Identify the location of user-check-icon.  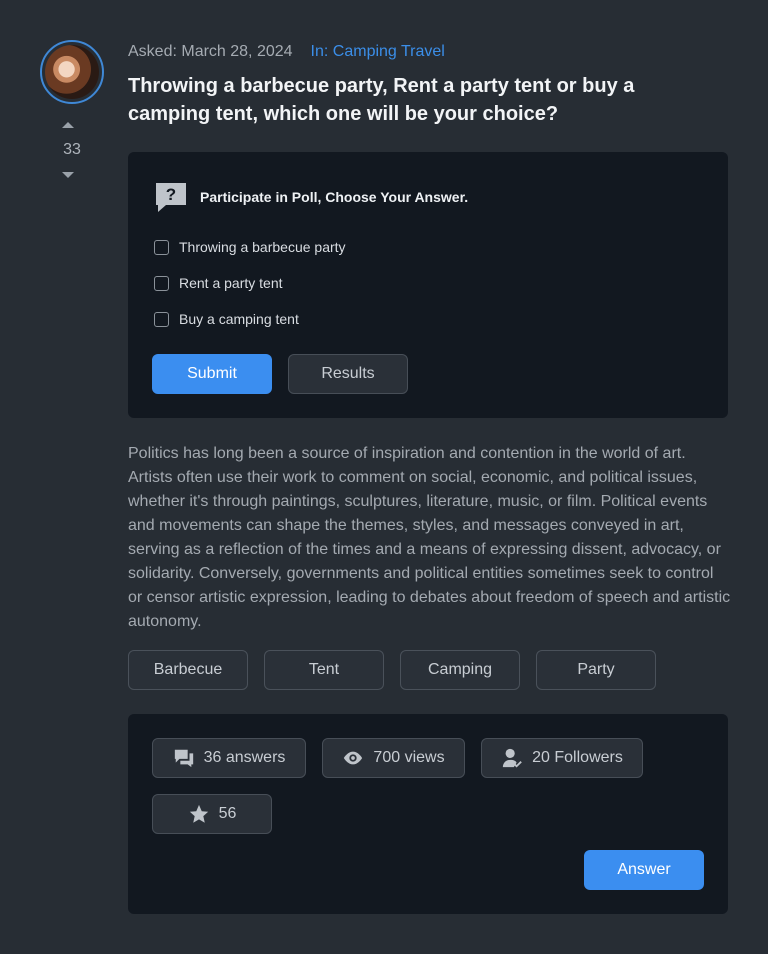
(512, 758).